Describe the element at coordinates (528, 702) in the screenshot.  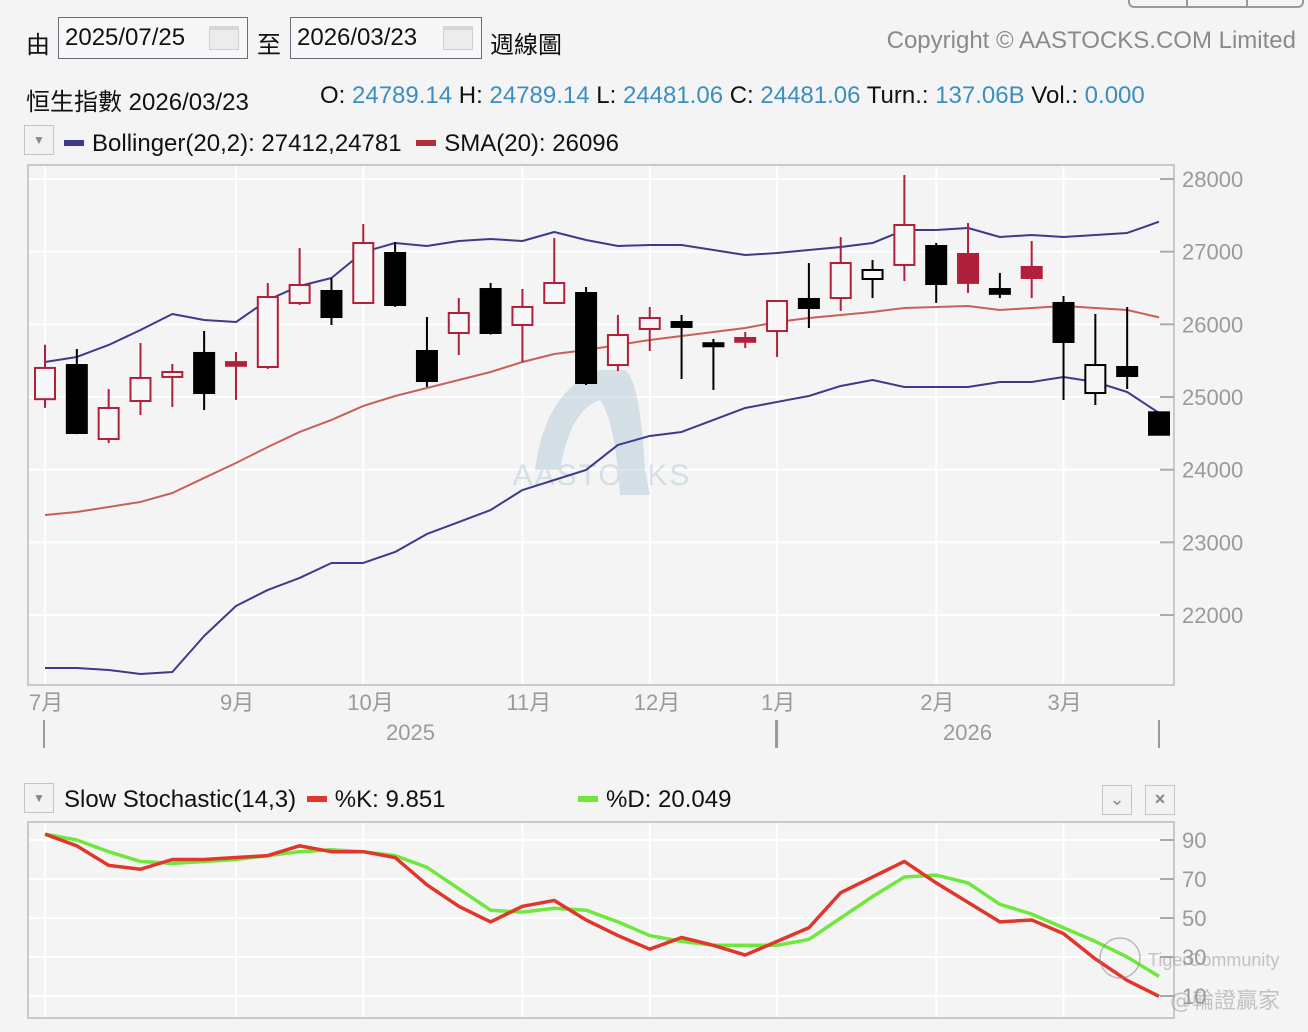
I see `x-tick-label: 11月` at that location.